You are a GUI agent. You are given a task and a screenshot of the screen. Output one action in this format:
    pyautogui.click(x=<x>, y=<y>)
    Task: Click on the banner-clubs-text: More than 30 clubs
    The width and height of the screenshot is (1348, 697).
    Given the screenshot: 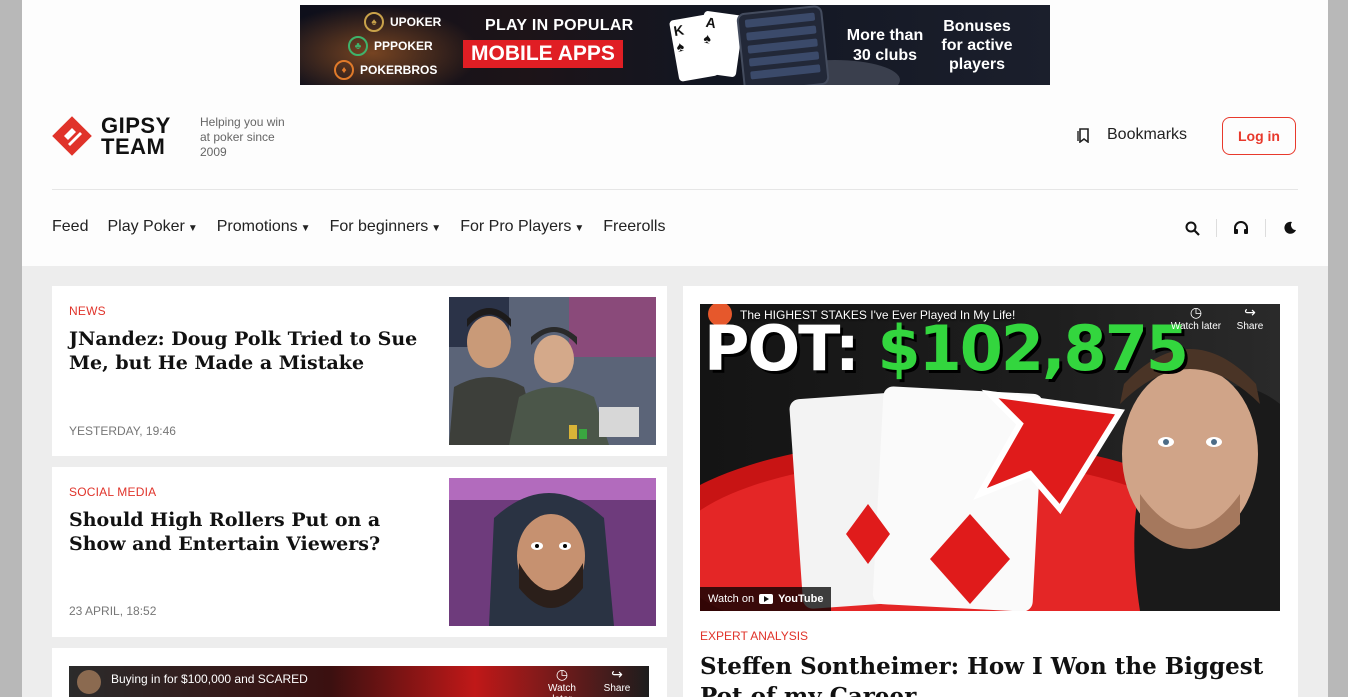 What is the action you would take?
    pyautogui.click(x=885, y=45)
    